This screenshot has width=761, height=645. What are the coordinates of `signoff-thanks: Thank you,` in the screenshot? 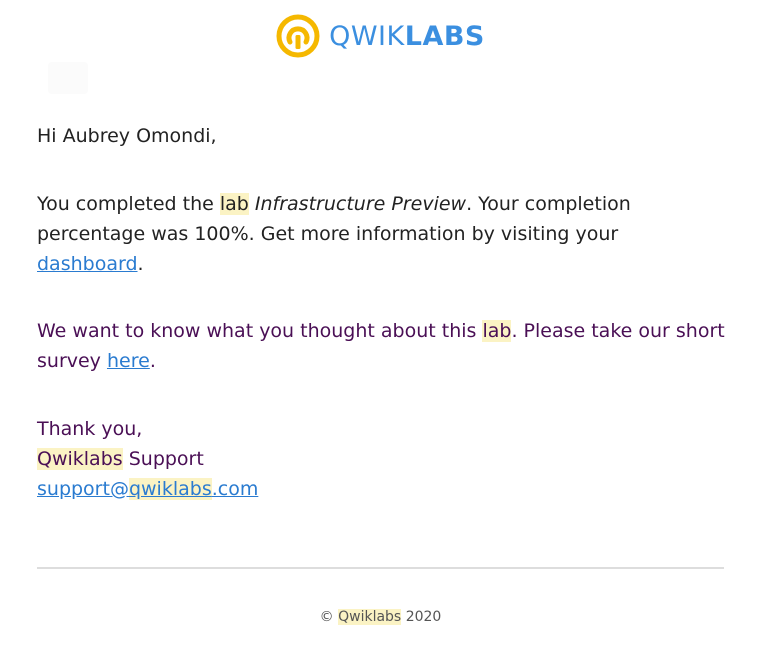 It's located at (90, 429).